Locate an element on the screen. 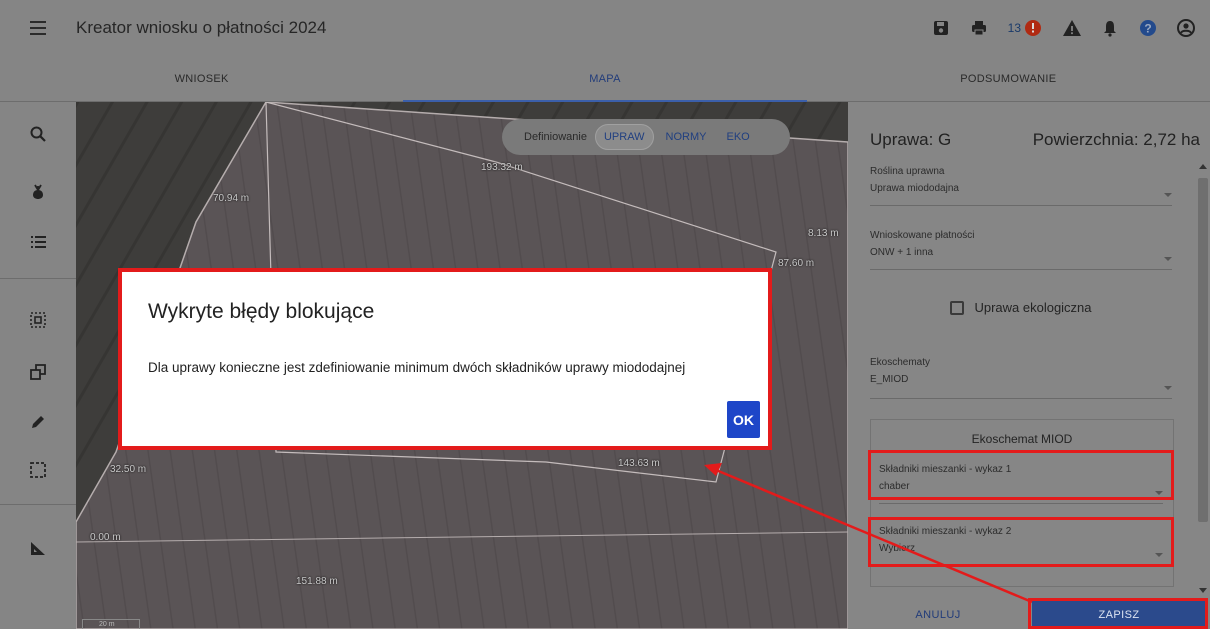  scroll-down-arrow is located at coordinates (1203, 590).